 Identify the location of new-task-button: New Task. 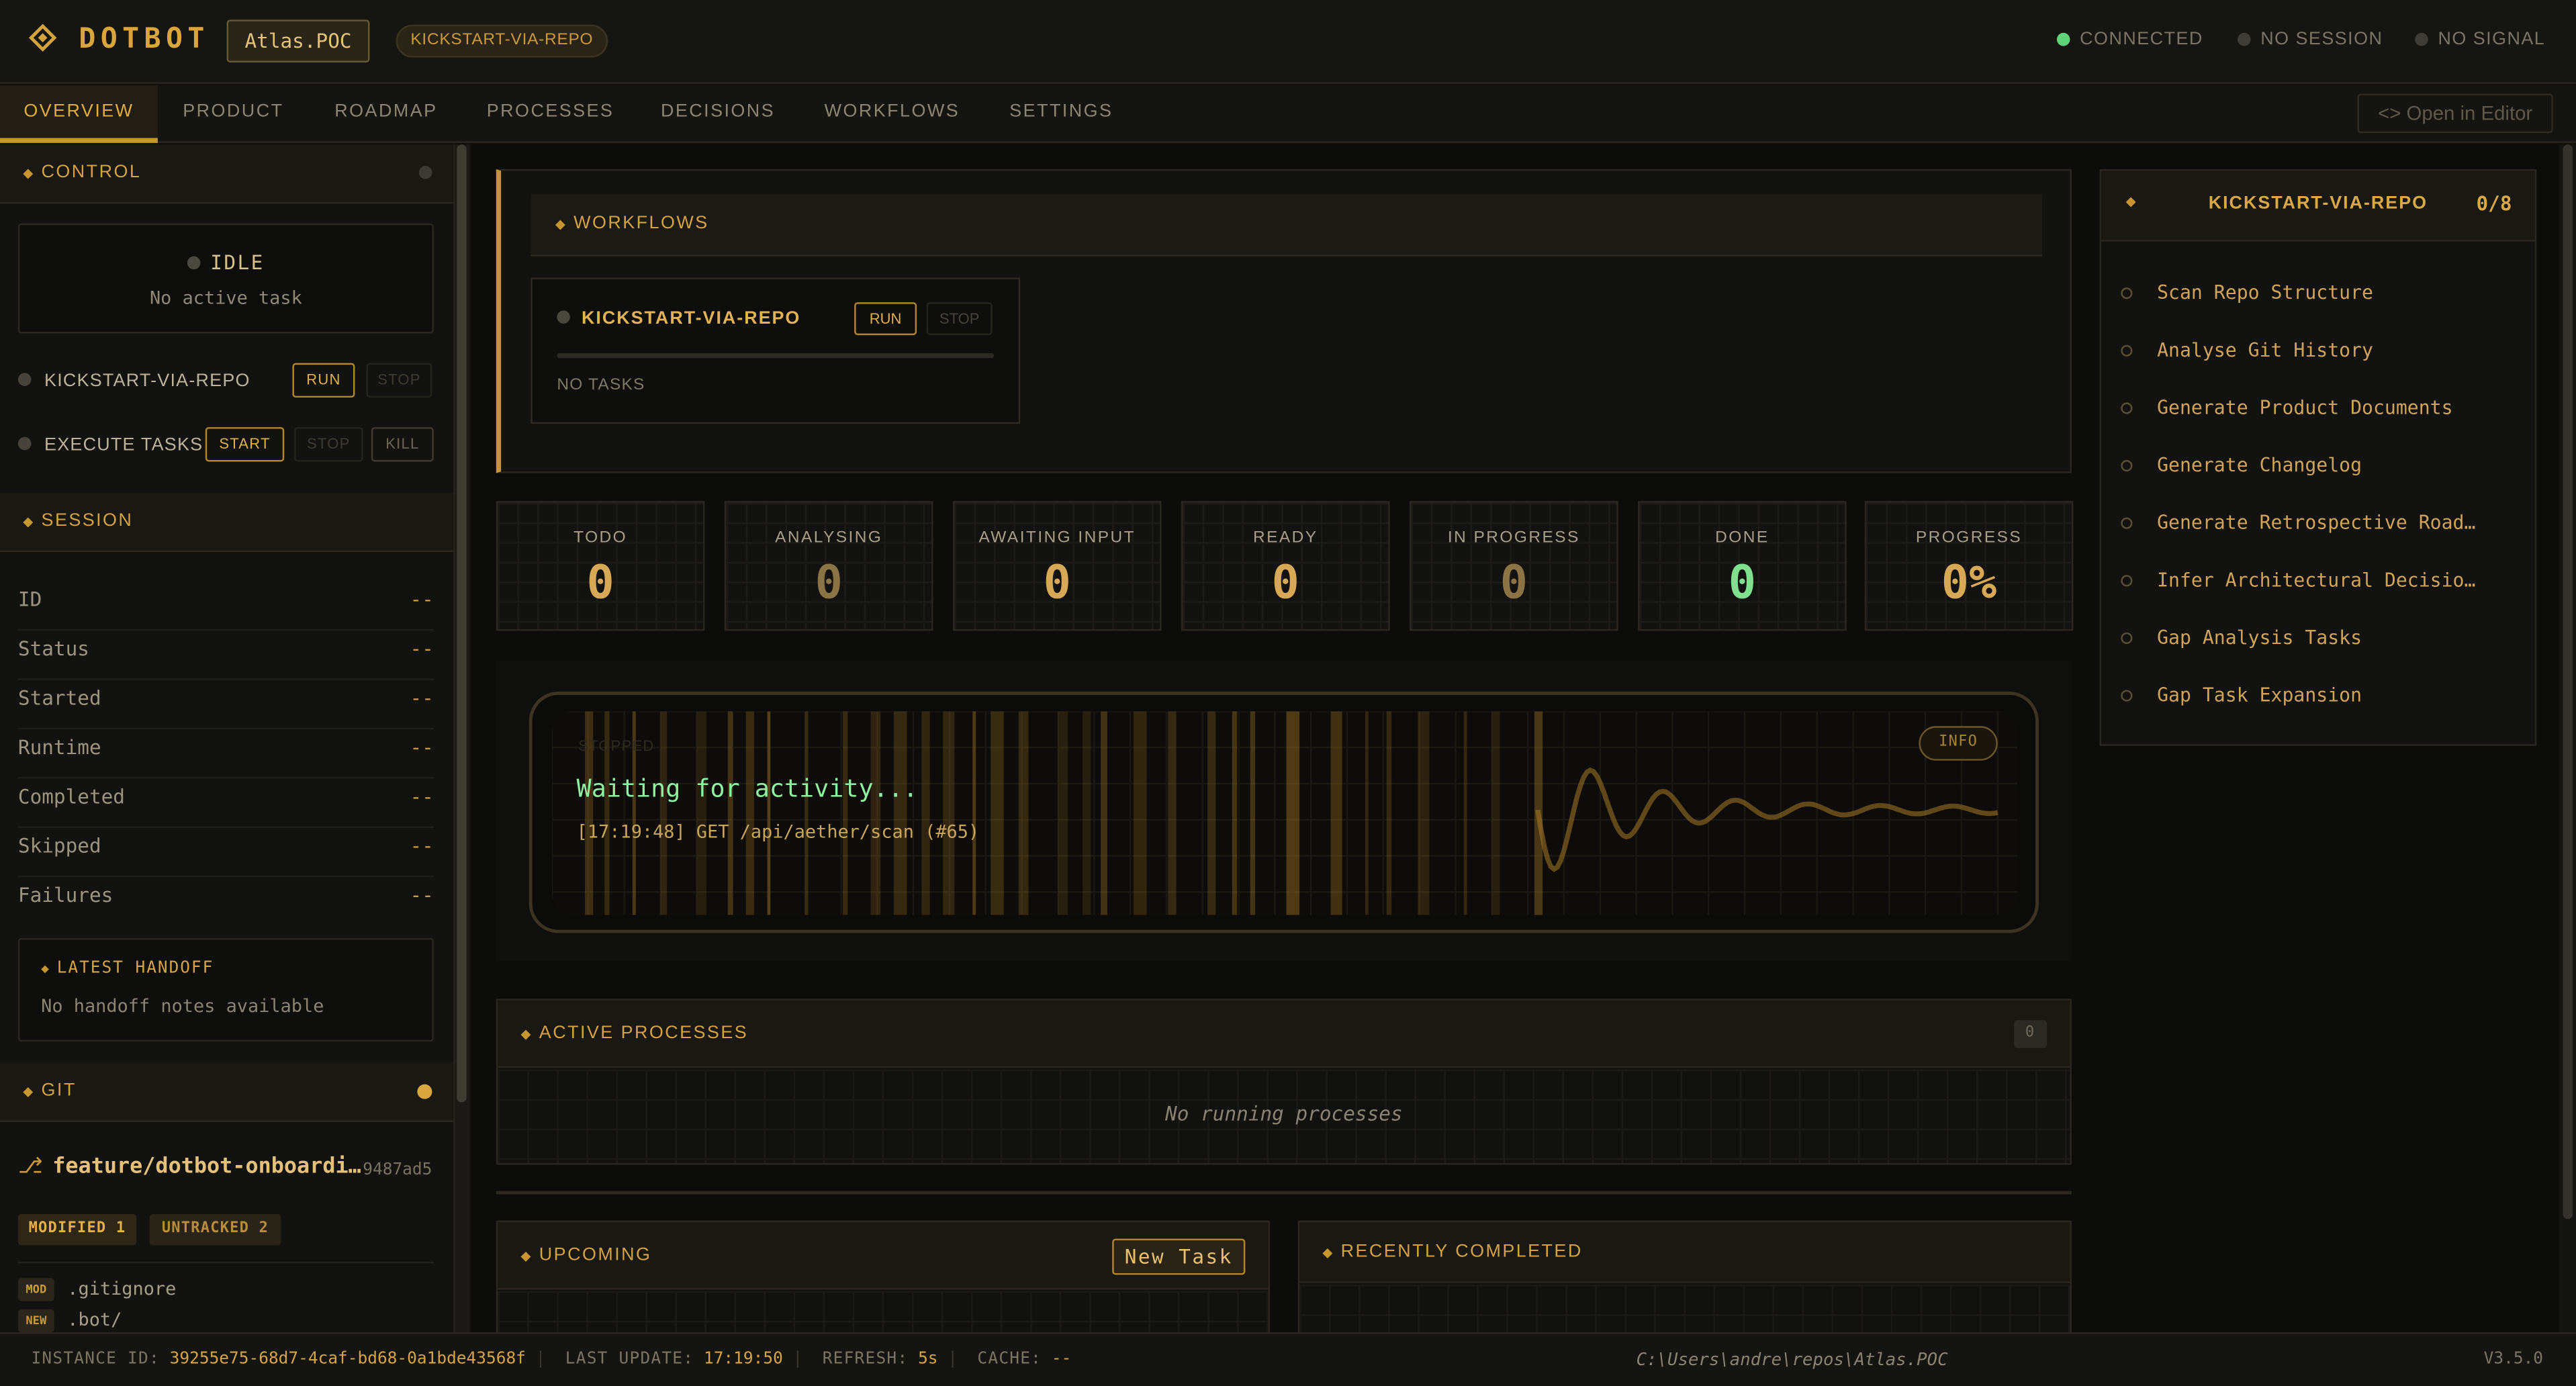
(1179, 1256).